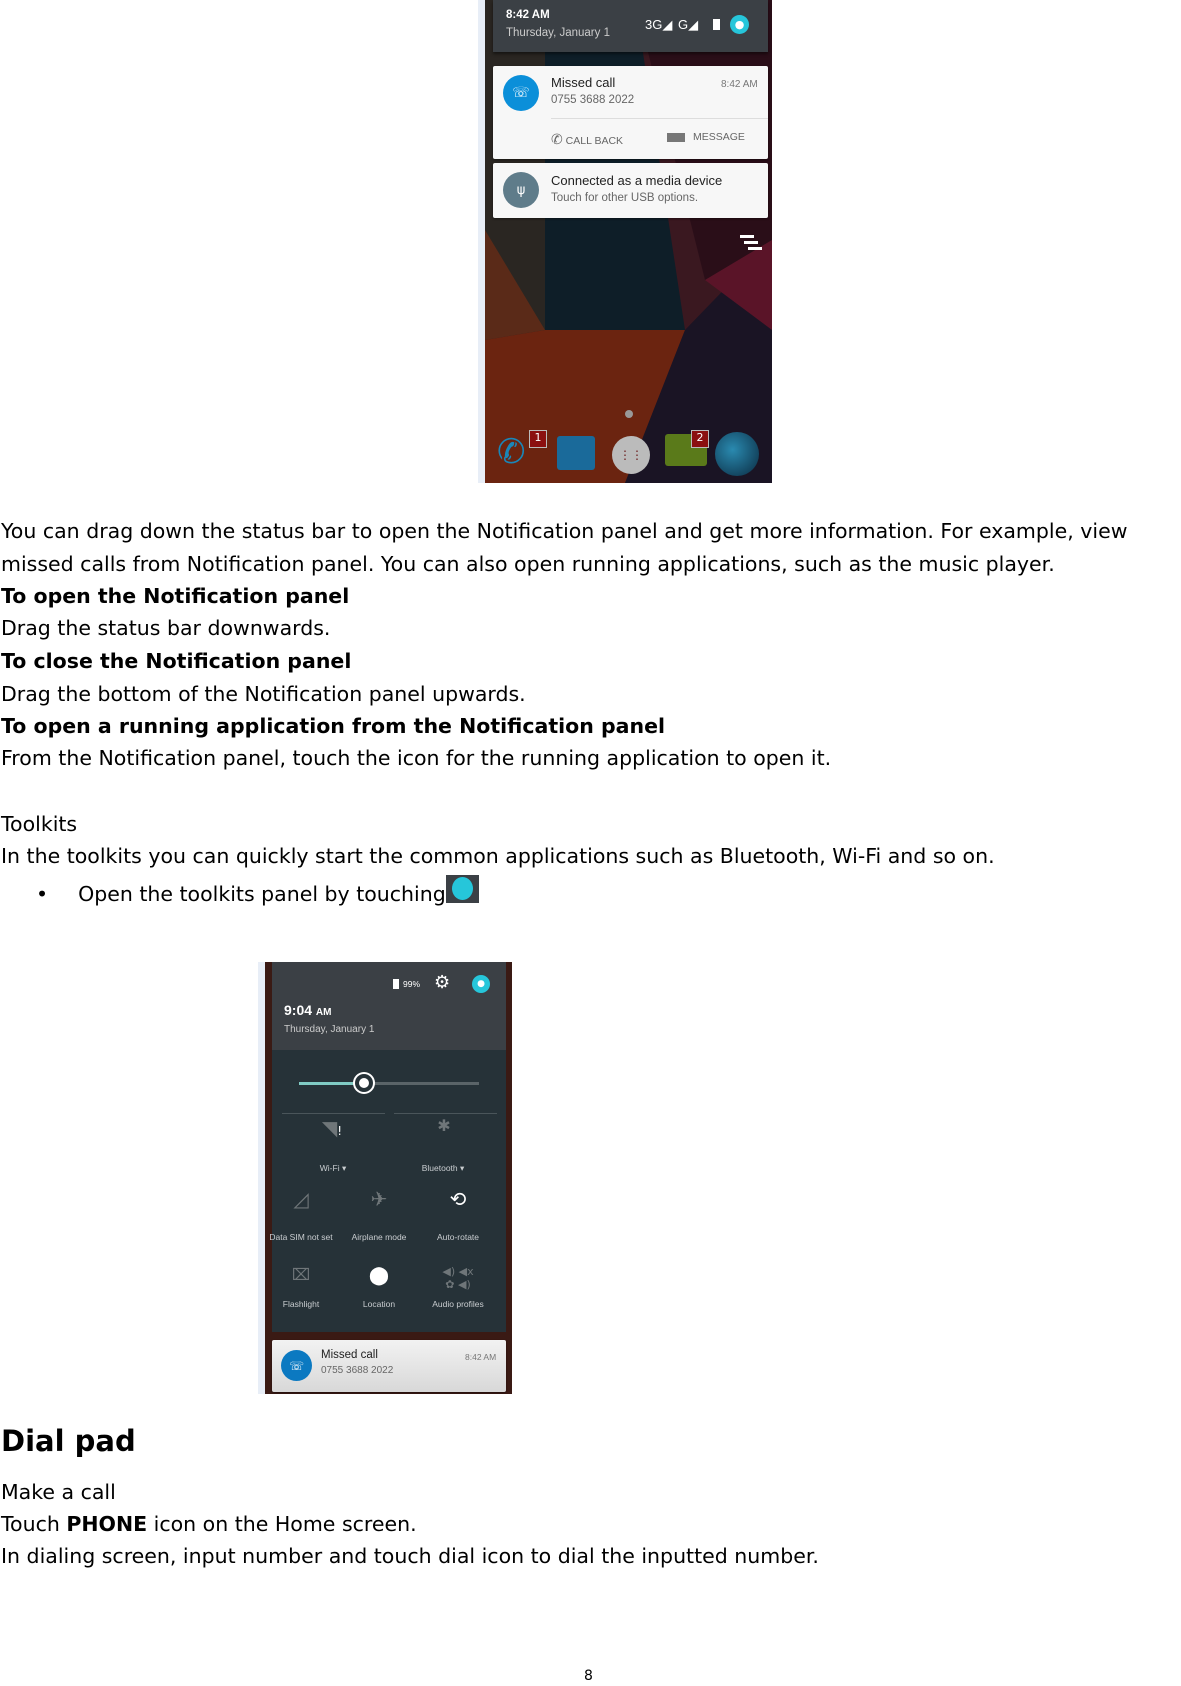 The width and height of the screenshot is (1181, 1686). Describe the element at coordinates (333, 1113) in the screenshot. I see `wifi-divider` at that location.